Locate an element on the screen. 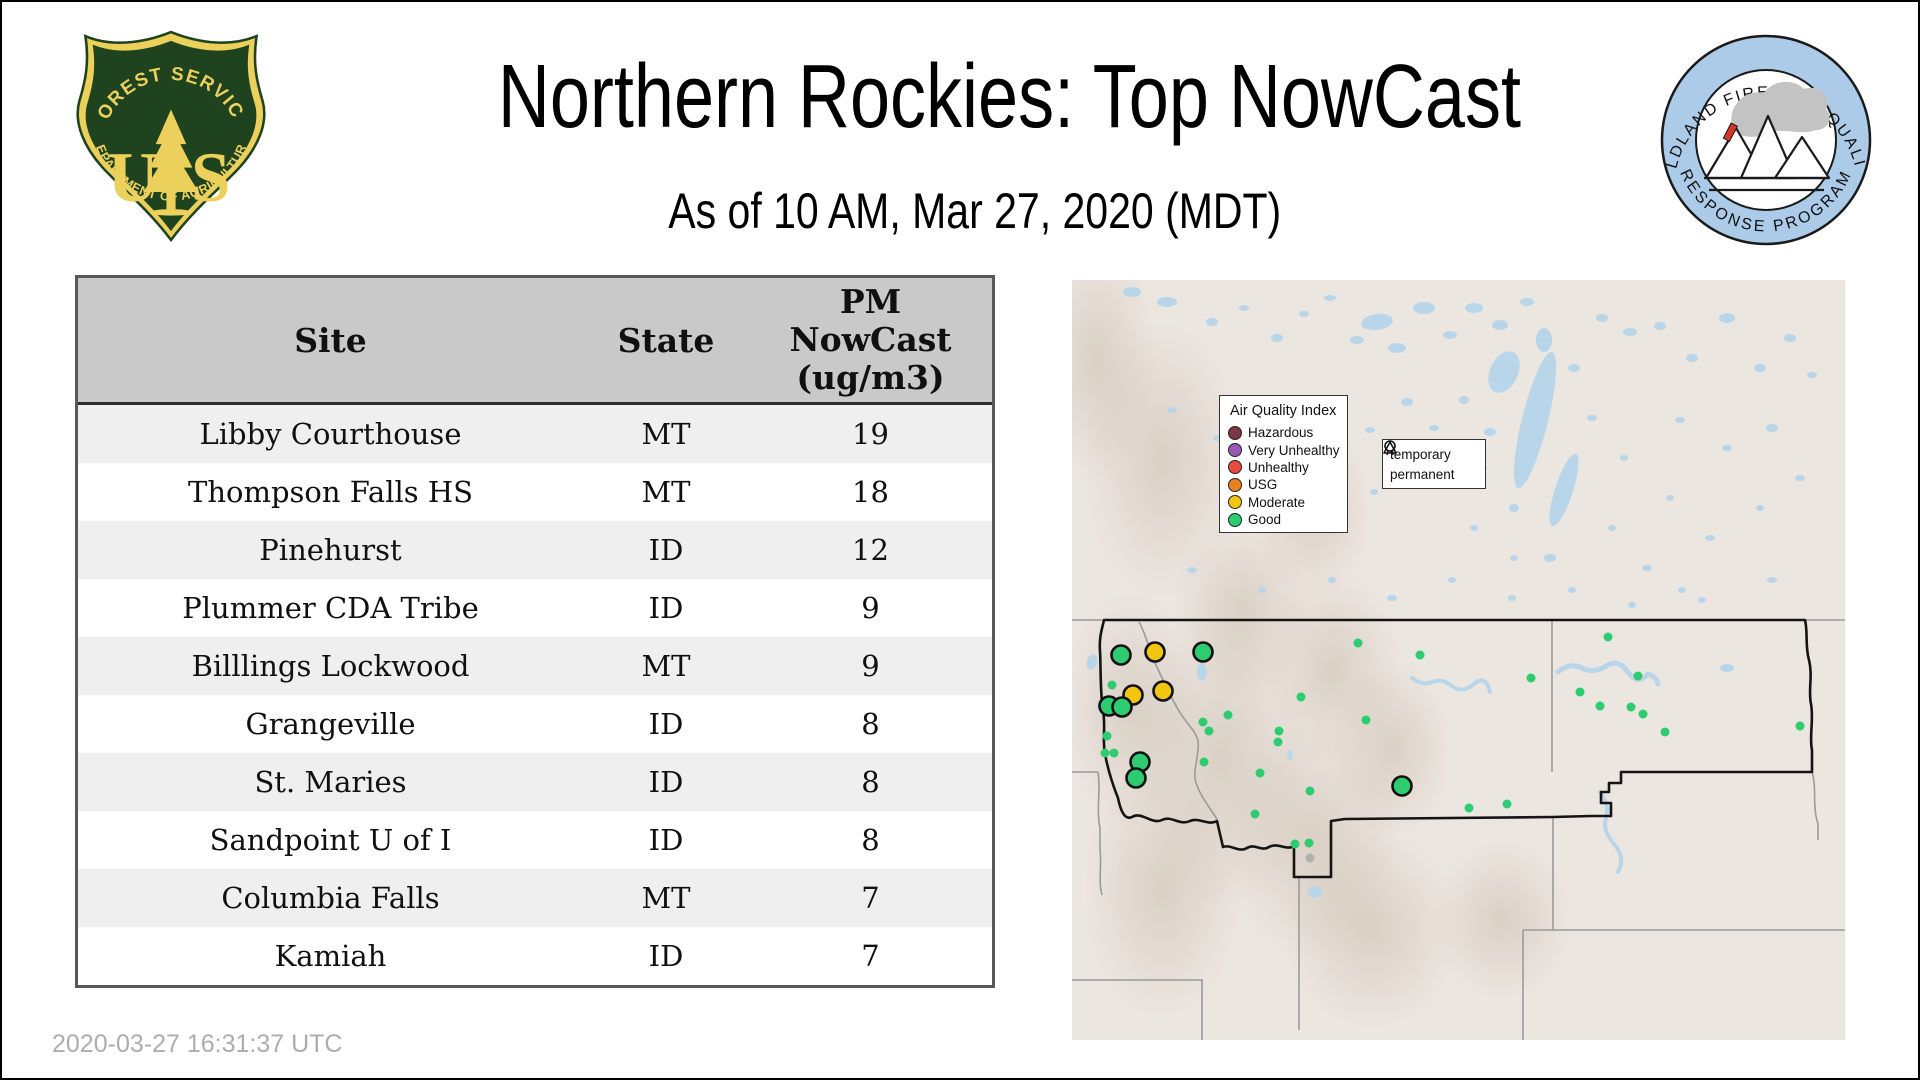  site-cell: Sandpoint U of I is located at coordinates (330, 840).